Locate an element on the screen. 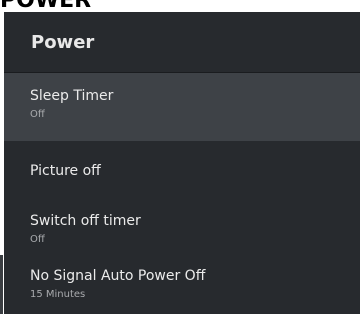 The height and width of the screenshot is (314, 360). menu-item-picture-off: Picture off is located at coordinates (182, 164).